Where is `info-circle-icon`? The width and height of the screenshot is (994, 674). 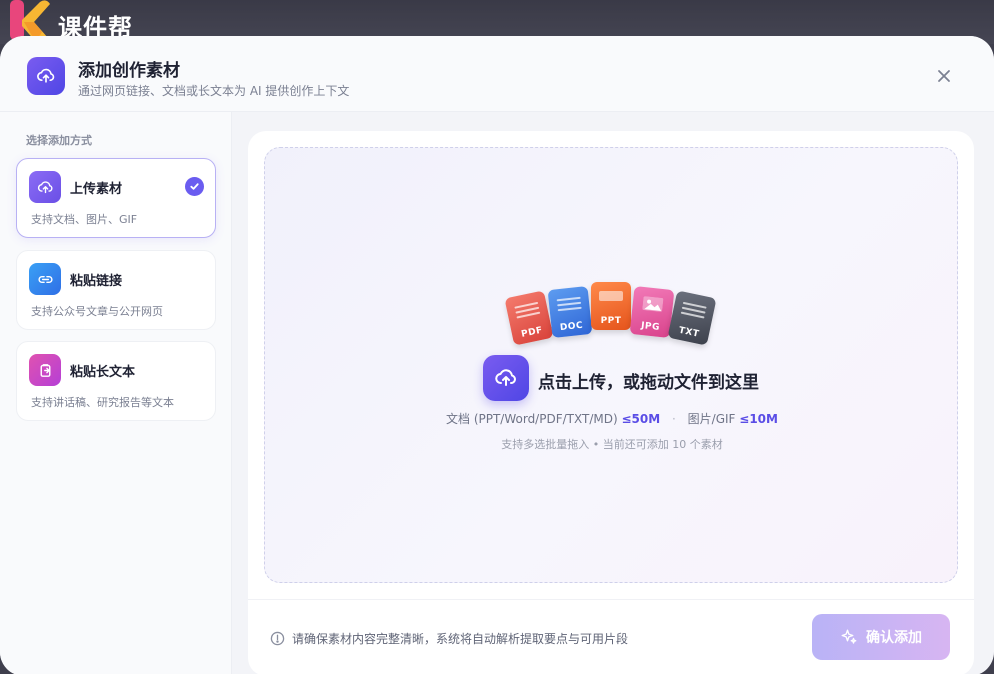
info-circle-icon is located at coordinates (277, 638).